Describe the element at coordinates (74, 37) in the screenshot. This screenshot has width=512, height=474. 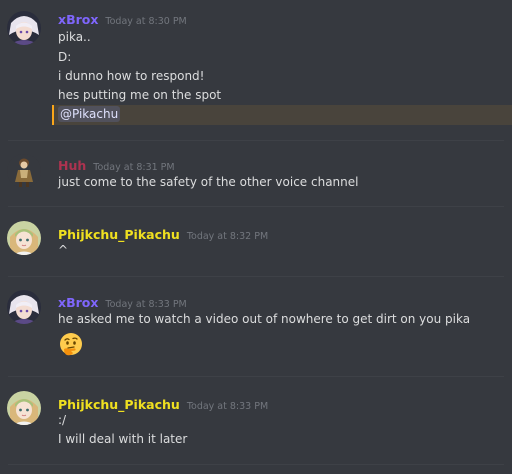
I see `message-text: pika..` at that location.